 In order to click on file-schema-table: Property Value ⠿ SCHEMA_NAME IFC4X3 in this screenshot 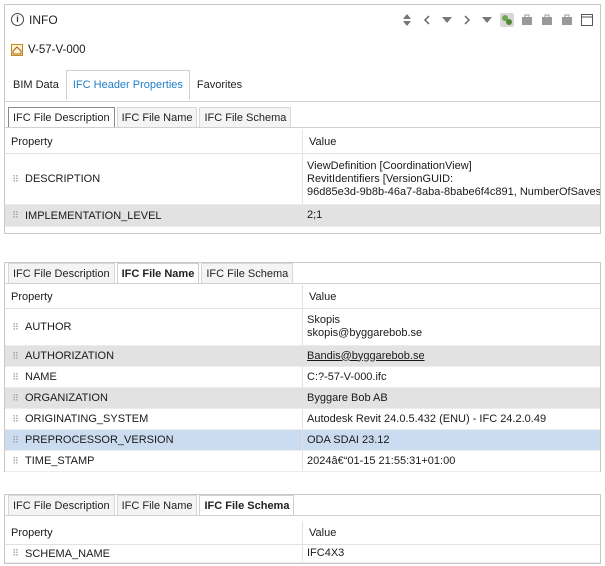, I will do `click(302, 542)`.